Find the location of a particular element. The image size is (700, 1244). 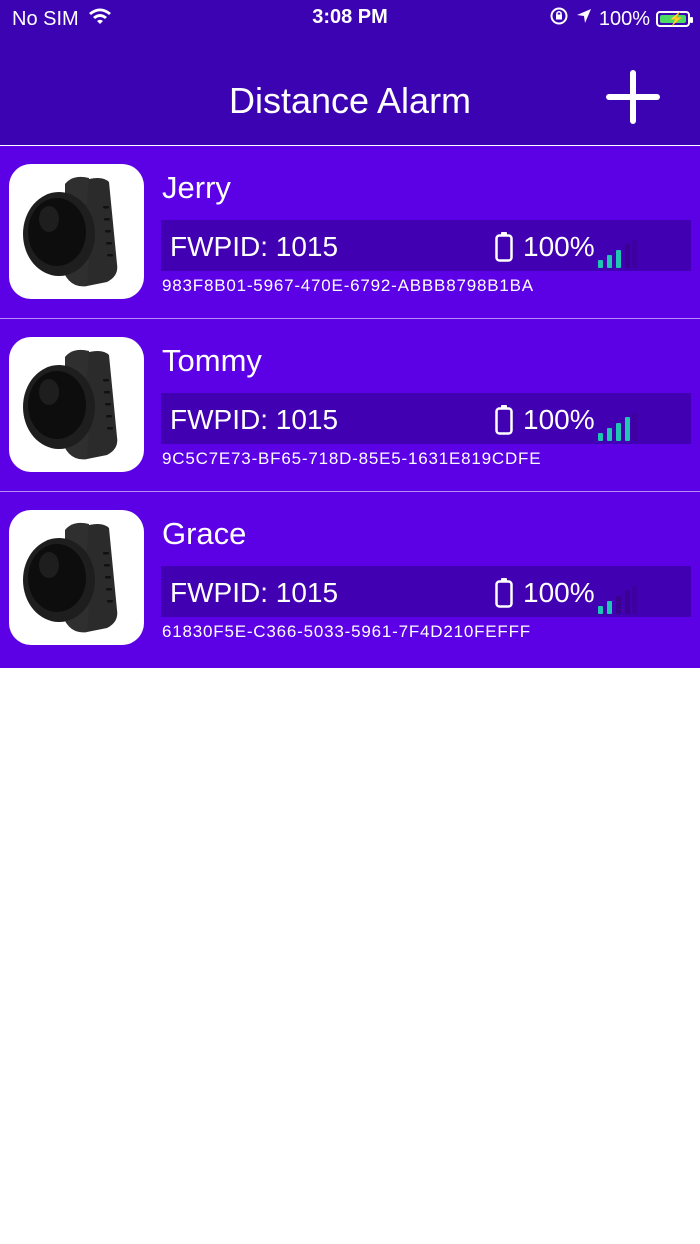

page-title: Distance Alarm is located at coordinates (350, 100).